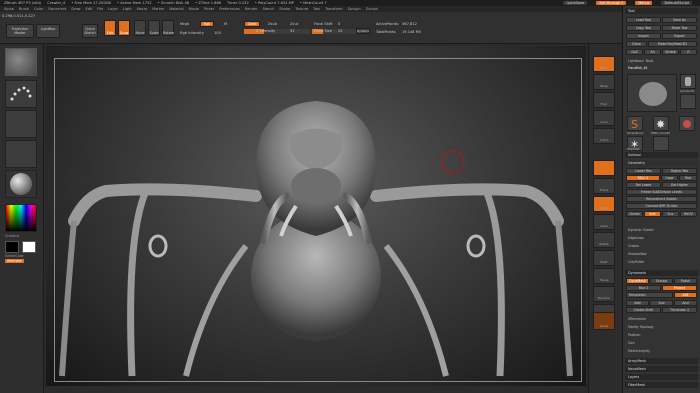 This screenshot has width=700, height=393. What do you see at coordinates (21, 218) in the screenshot?
I see `color-picker` at bounding box center [21, 218].